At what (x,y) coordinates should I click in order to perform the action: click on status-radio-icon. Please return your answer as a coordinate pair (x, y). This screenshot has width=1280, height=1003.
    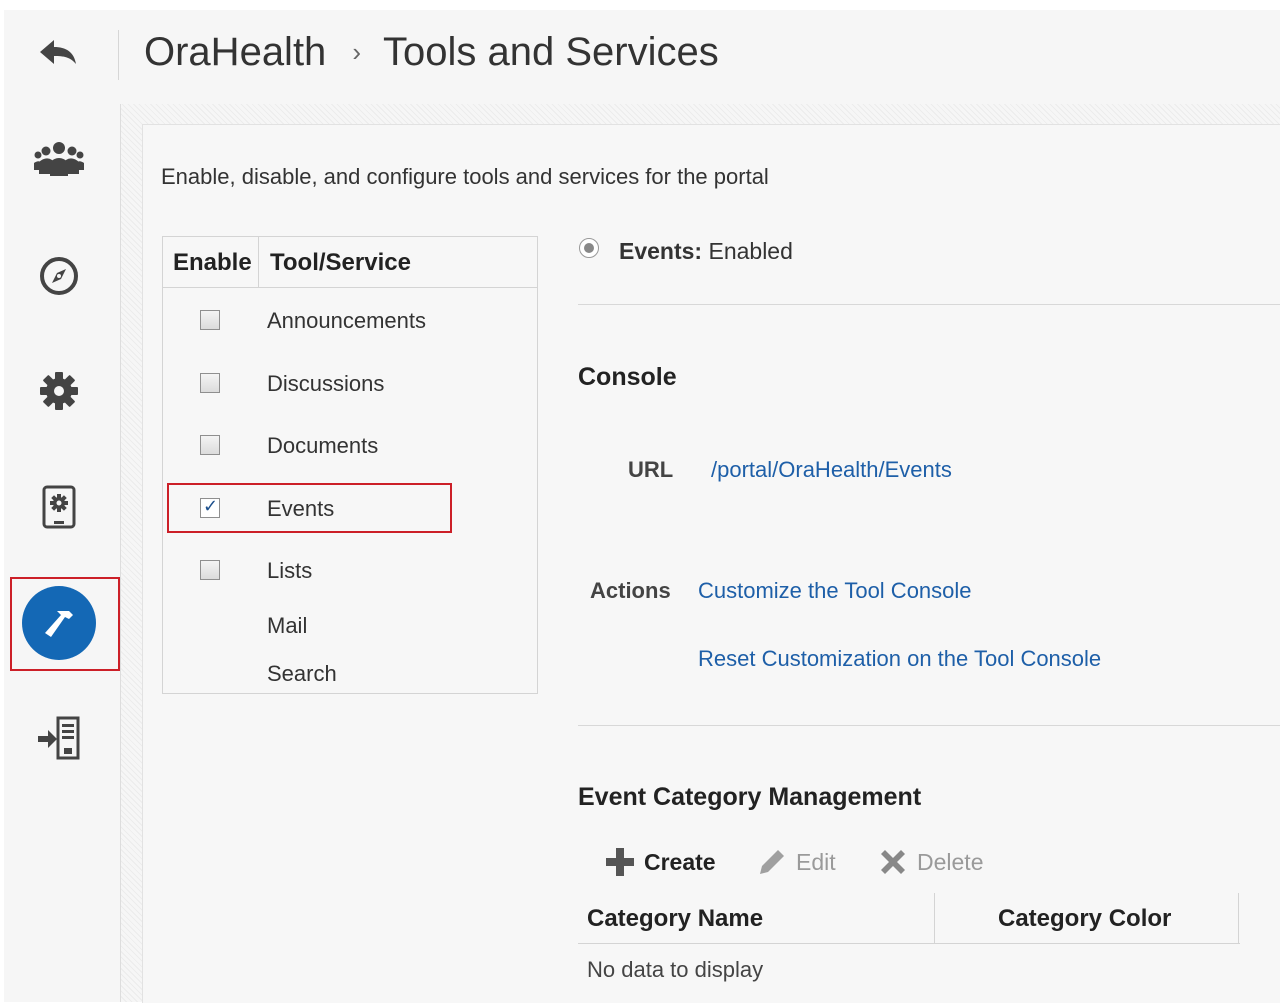
    Looking at the image, I should click on (589, 248).